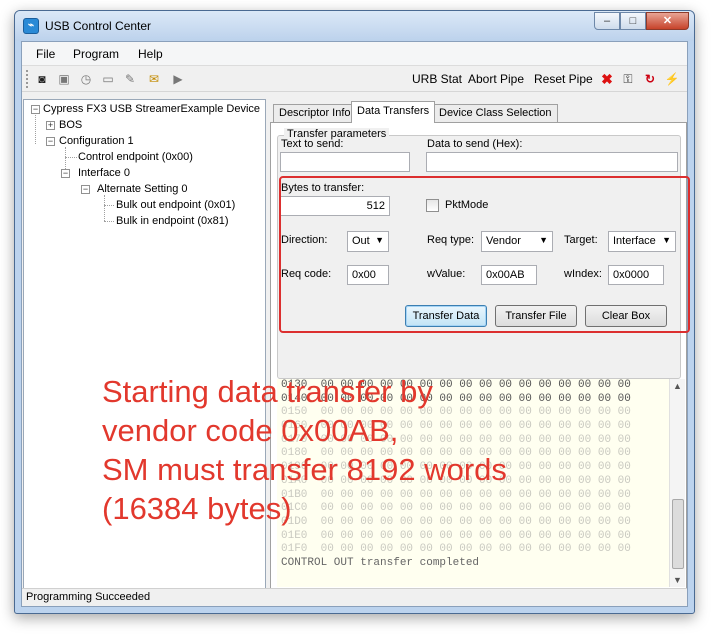 This screenshot has height=635, width=713. I want to click on stop-icon: ▣, so click(64, 79).